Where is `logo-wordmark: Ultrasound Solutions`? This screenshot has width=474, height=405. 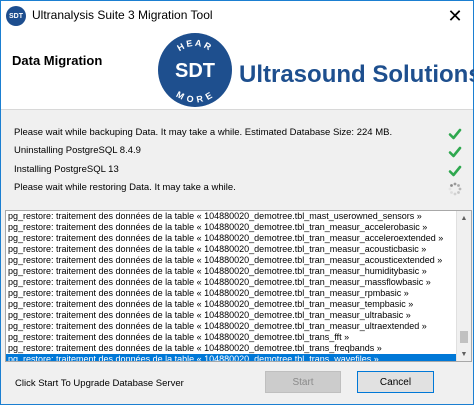 logo-wordmark: Ultrasound Solutions is located at coordinates (356, 74).